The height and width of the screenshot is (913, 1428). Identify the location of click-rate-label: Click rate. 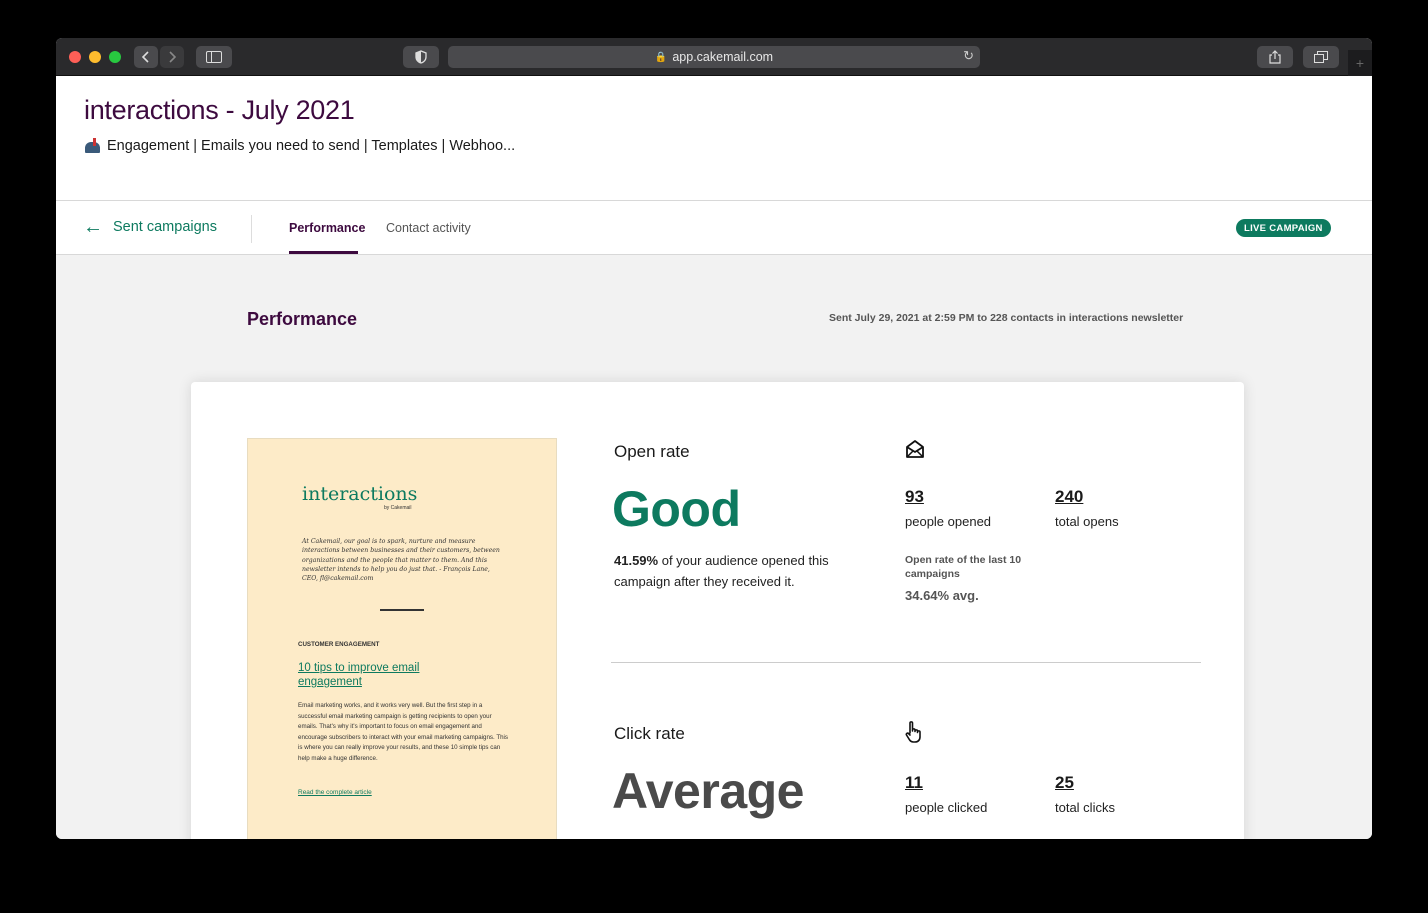
(649, 733).